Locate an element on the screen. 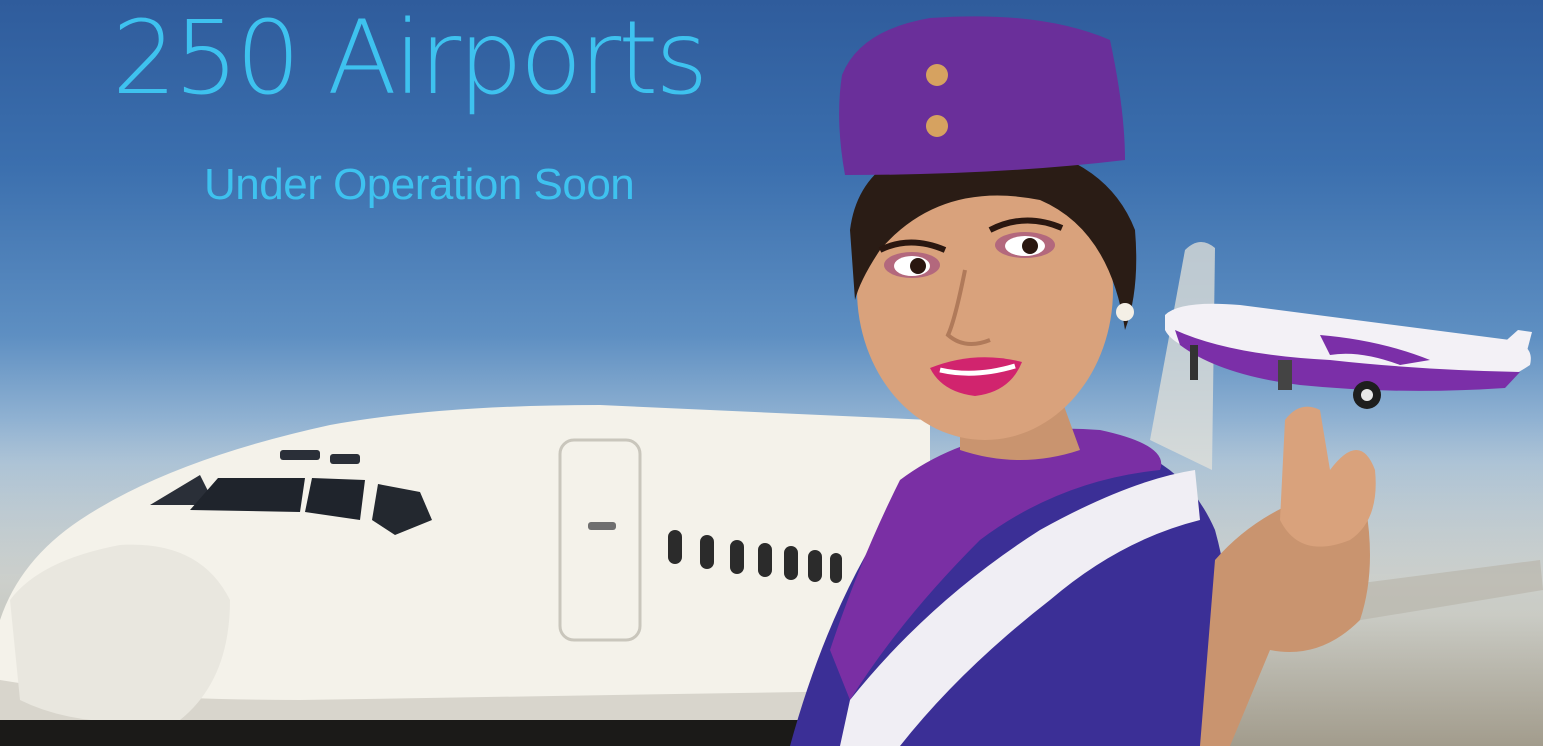  ground-strip is located at coordinates (465, 733).